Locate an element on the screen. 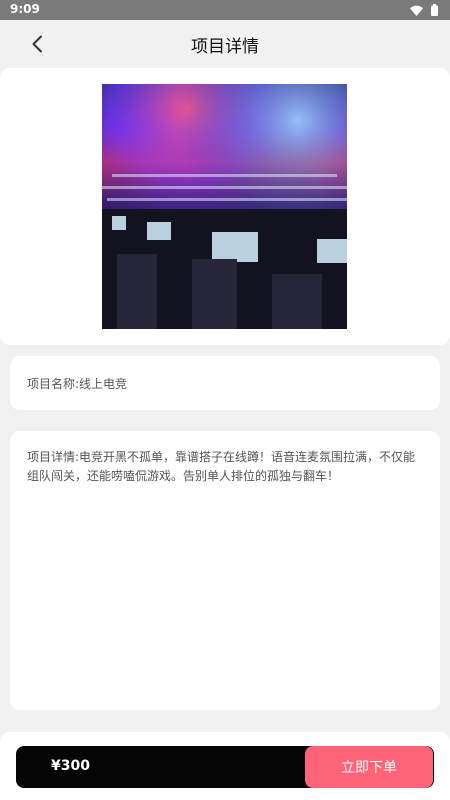  project-name-card: 项目名称:线上电竞 is located at coordinates (225, 383).